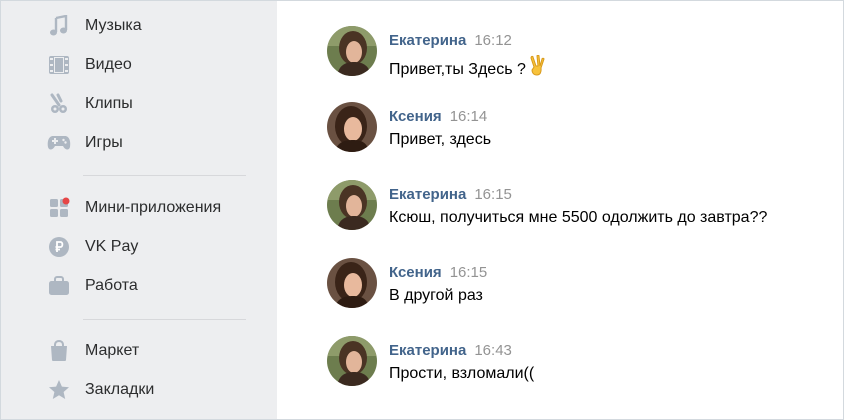 This screenshot has height=420, width=844. What do you see at coordinates (59, 143) in the screenshot?
I see `gamepad-icon` at bounding box center [59, 143].